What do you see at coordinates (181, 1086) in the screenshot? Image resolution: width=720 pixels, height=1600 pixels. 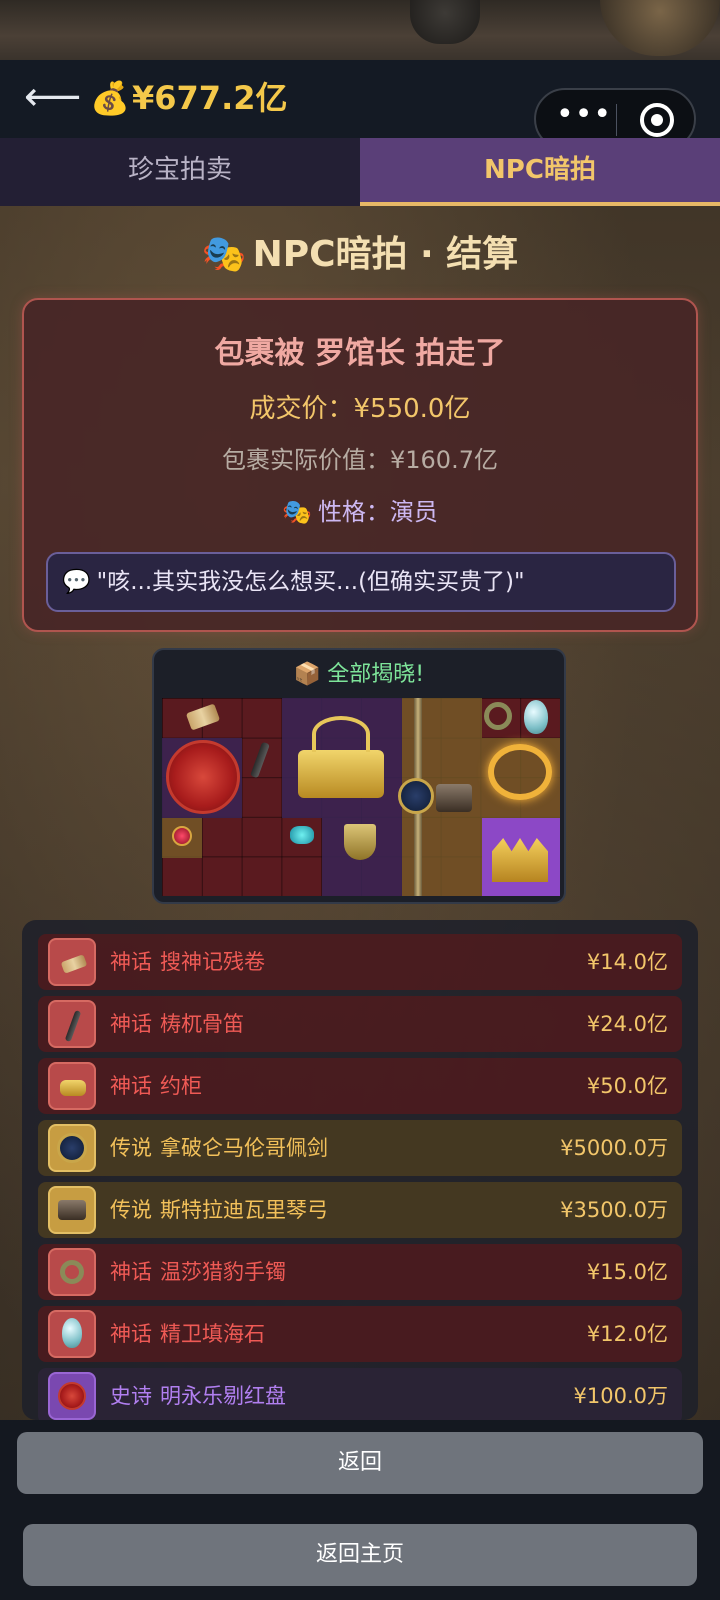 I see `item-title: 约柜` at bounding box center [181, 1086].